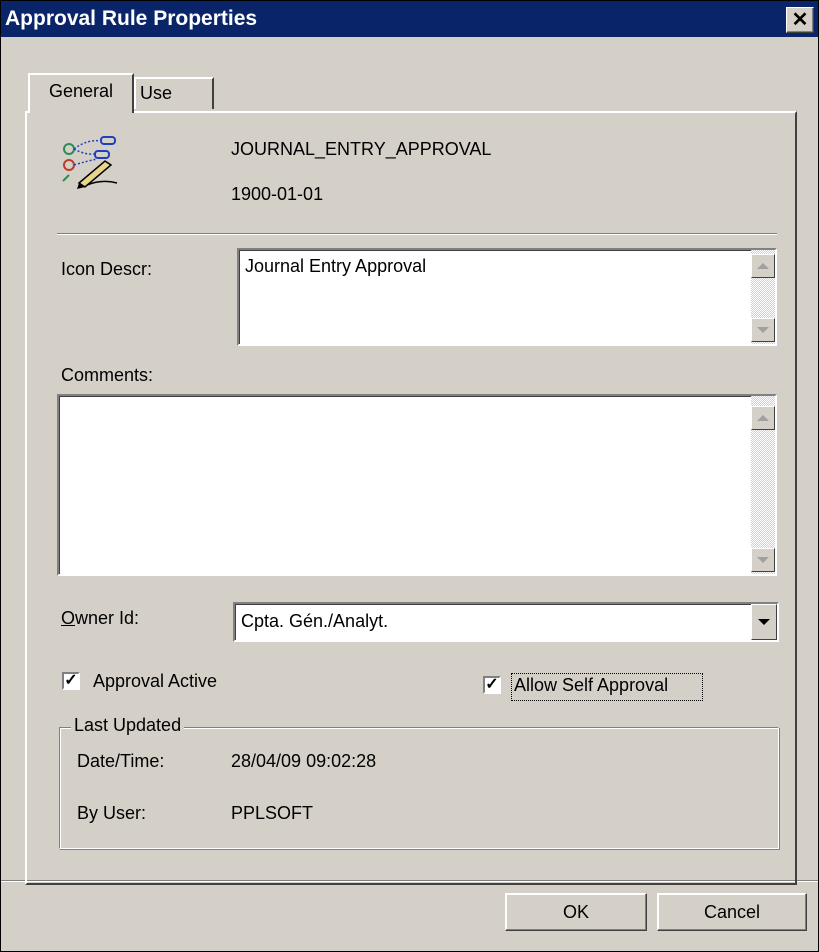  I want to click on tab-general-label: General, so click(81, 91).